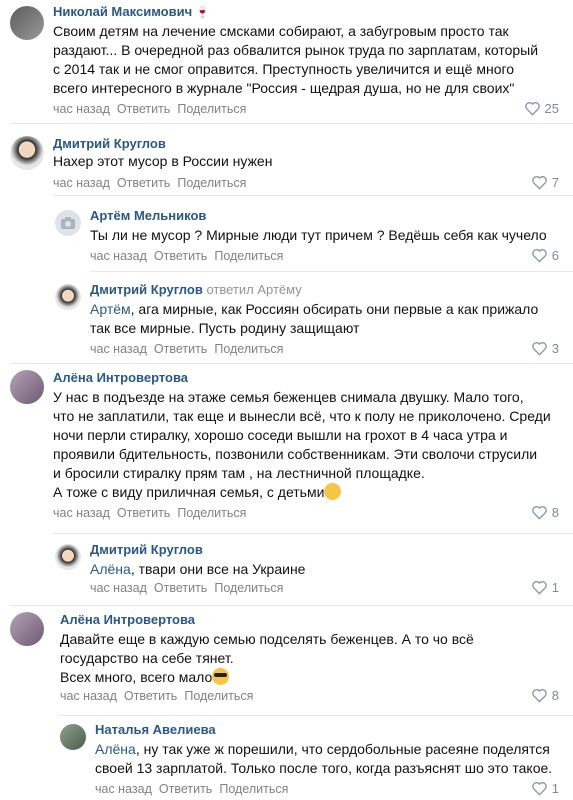 The width and height of the screenshot is (573, 800). What do you see at coordinates (155, 729) in the screenshot?
I see `comment-author: Наталья Авелиева` at bounding box center [155, 729].